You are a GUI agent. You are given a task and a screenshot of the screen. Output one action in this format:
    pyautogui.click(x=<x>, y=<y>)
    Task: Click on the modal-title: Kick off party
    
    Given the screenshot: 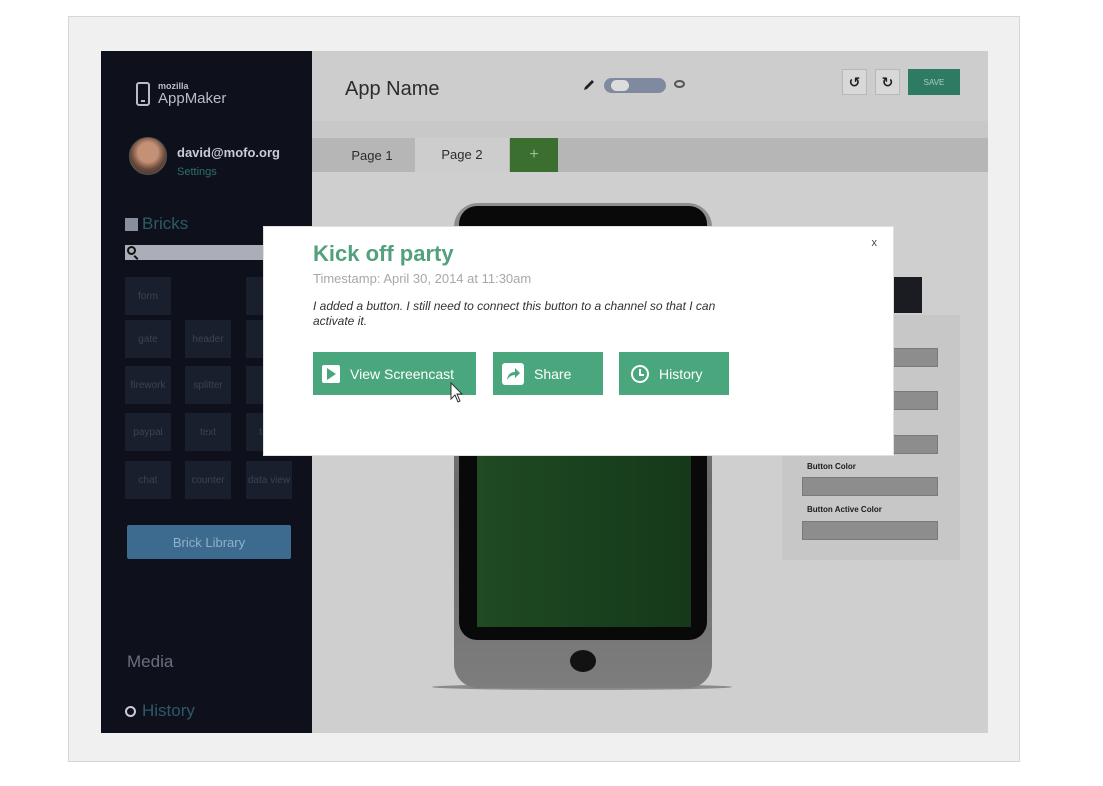 What is the action you would take?
    pyautogui.click(x=383, y=253)
    